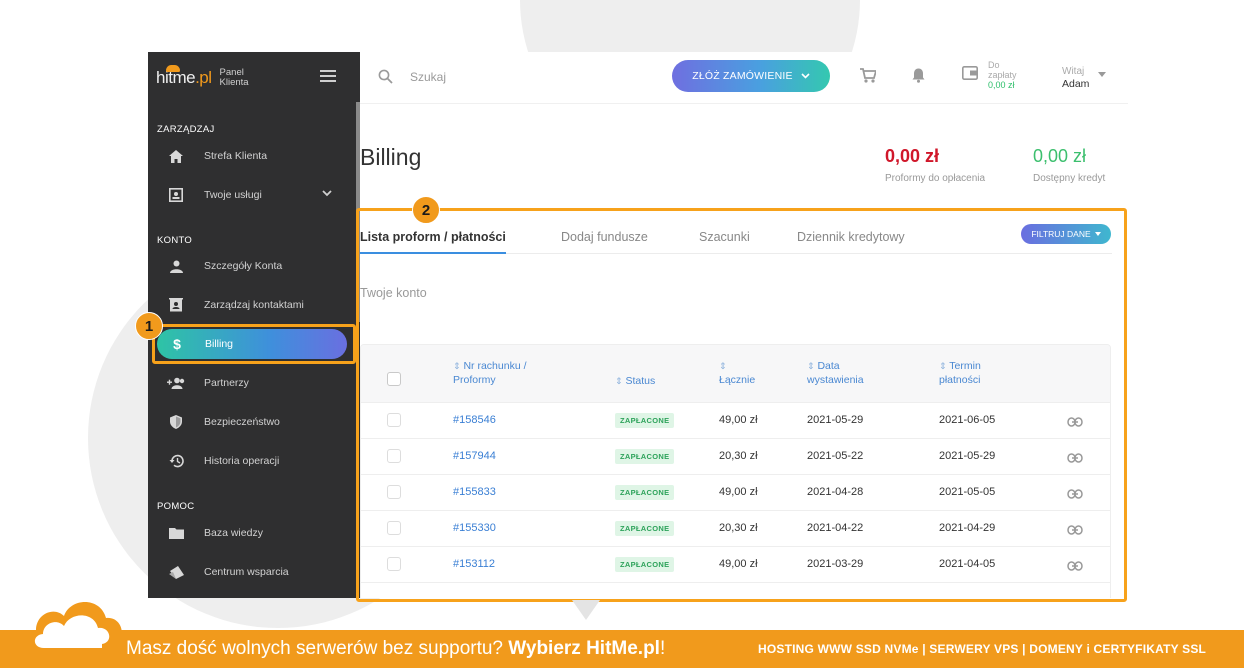  I want to click on proforms-due-stat: 0,00 zł Proformy do opłacenia, so click(935, 165).